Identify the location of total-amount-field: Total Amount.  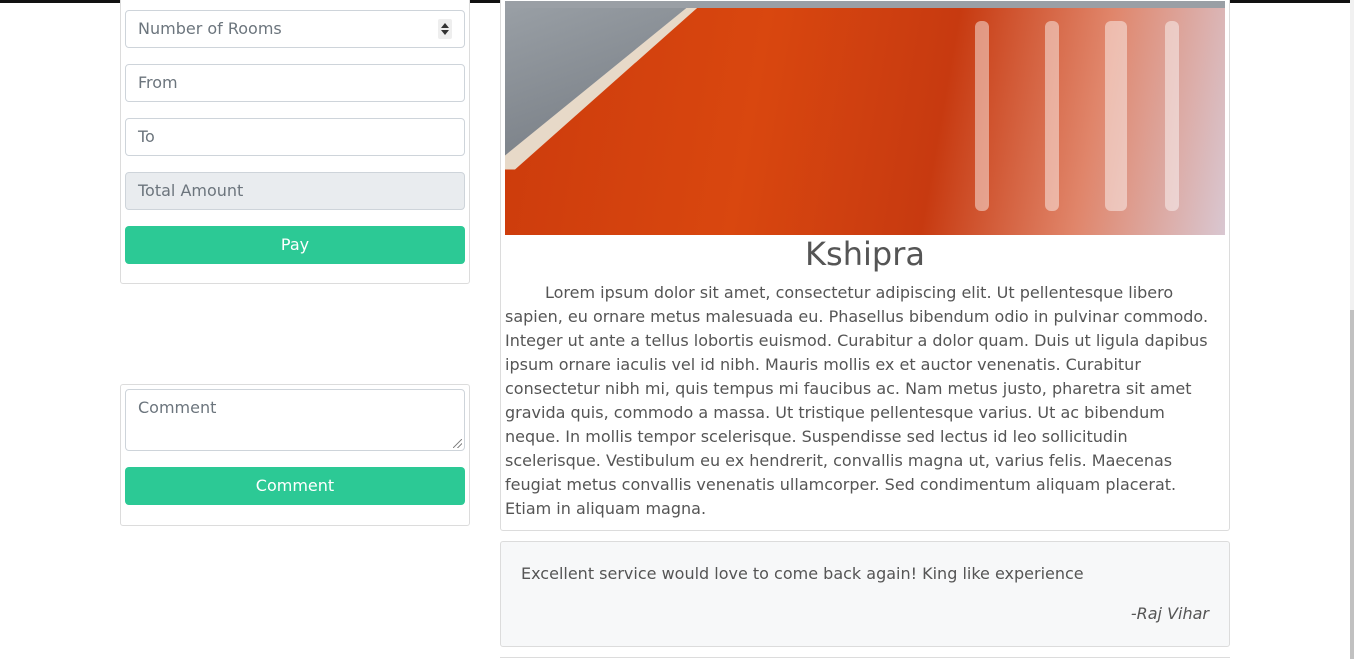
(295, 191).